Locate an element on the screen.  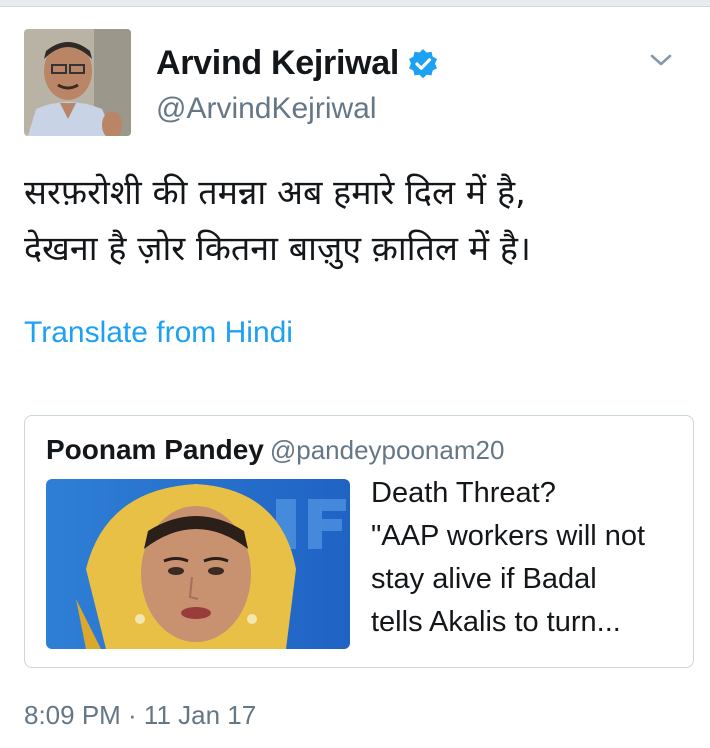
quoted-author-name: Poonam Pandey is located at coordinates (155, 449).